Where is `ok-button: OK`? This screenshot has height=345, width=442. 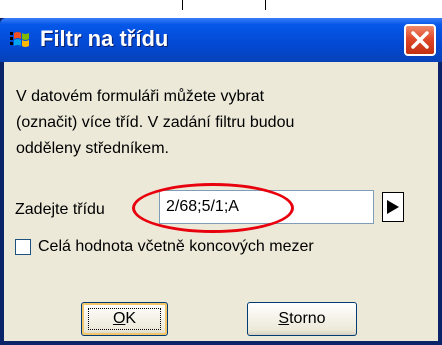 ok-button: OK is located at coordinates (124, 319).